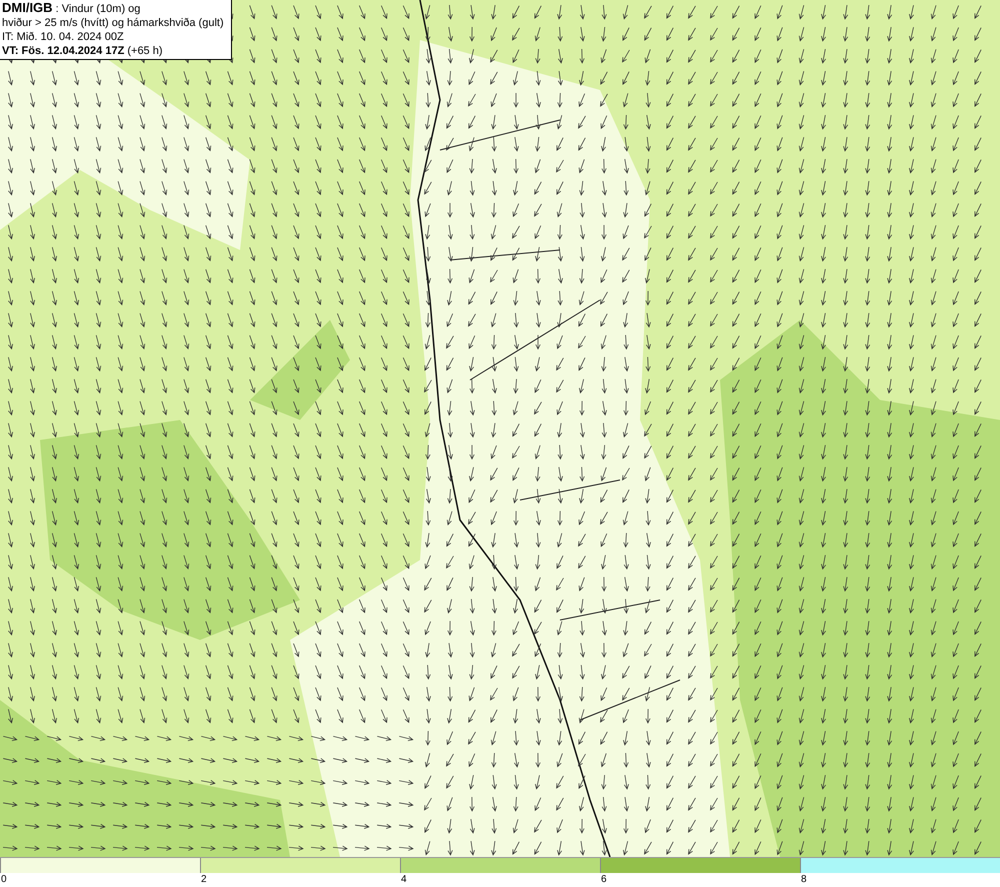  What do you see at coordinates (3, 879) in the screenshot?
I see `scale-label: 0` at bounding box center [3, 879].